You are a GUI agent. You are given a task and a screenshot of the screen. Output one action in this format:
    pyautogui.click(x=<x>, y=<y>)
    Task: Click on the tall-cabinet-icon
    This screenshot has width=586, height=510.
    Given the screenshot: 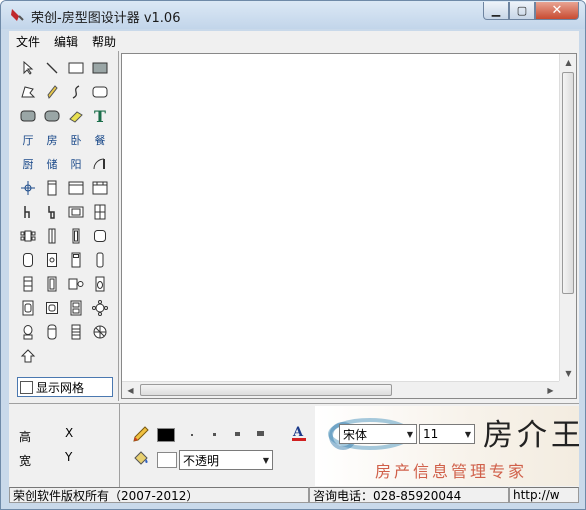 What is the action you would take?
    pyautogui.click(x=76, y=236)
    